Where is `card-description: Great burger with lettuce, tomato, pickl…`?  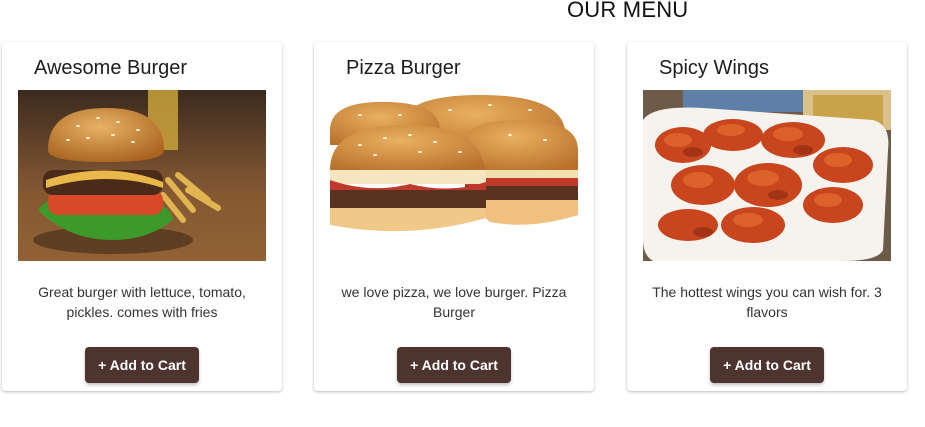 card-description: Great burger with lettuce, tomato, pickl… is located at coordinates (142, 302).